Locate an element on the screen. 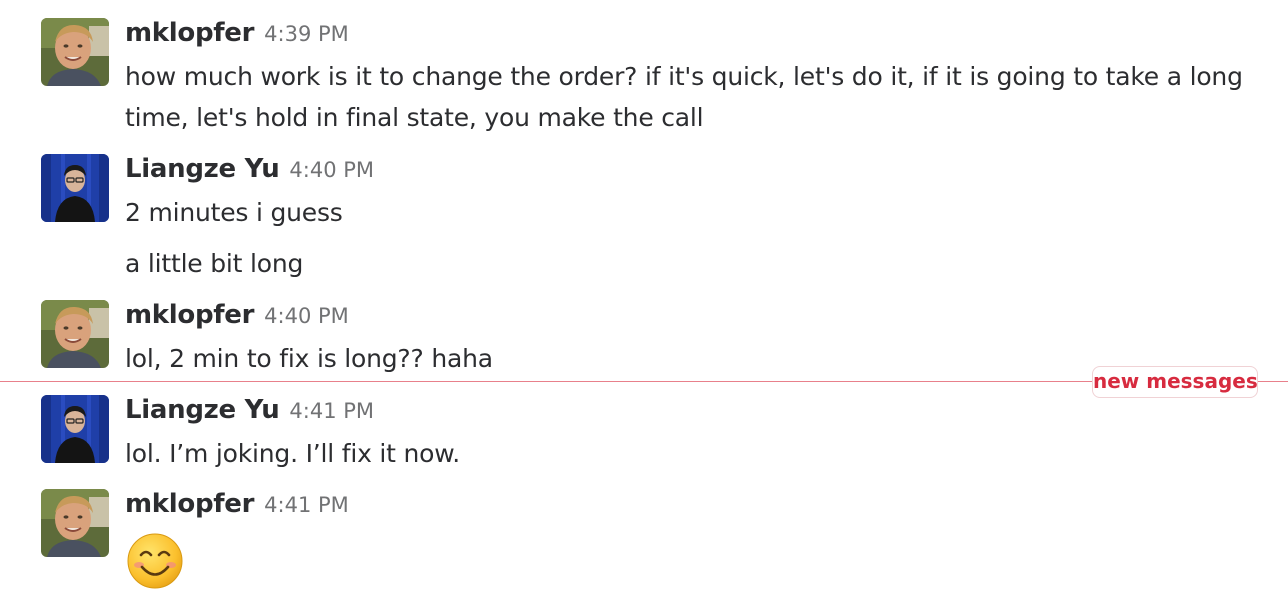 The width and height of the screenshot is (1288, 600). message-header: mklopfer 4:40 PM is located at coordinates (237, 318).